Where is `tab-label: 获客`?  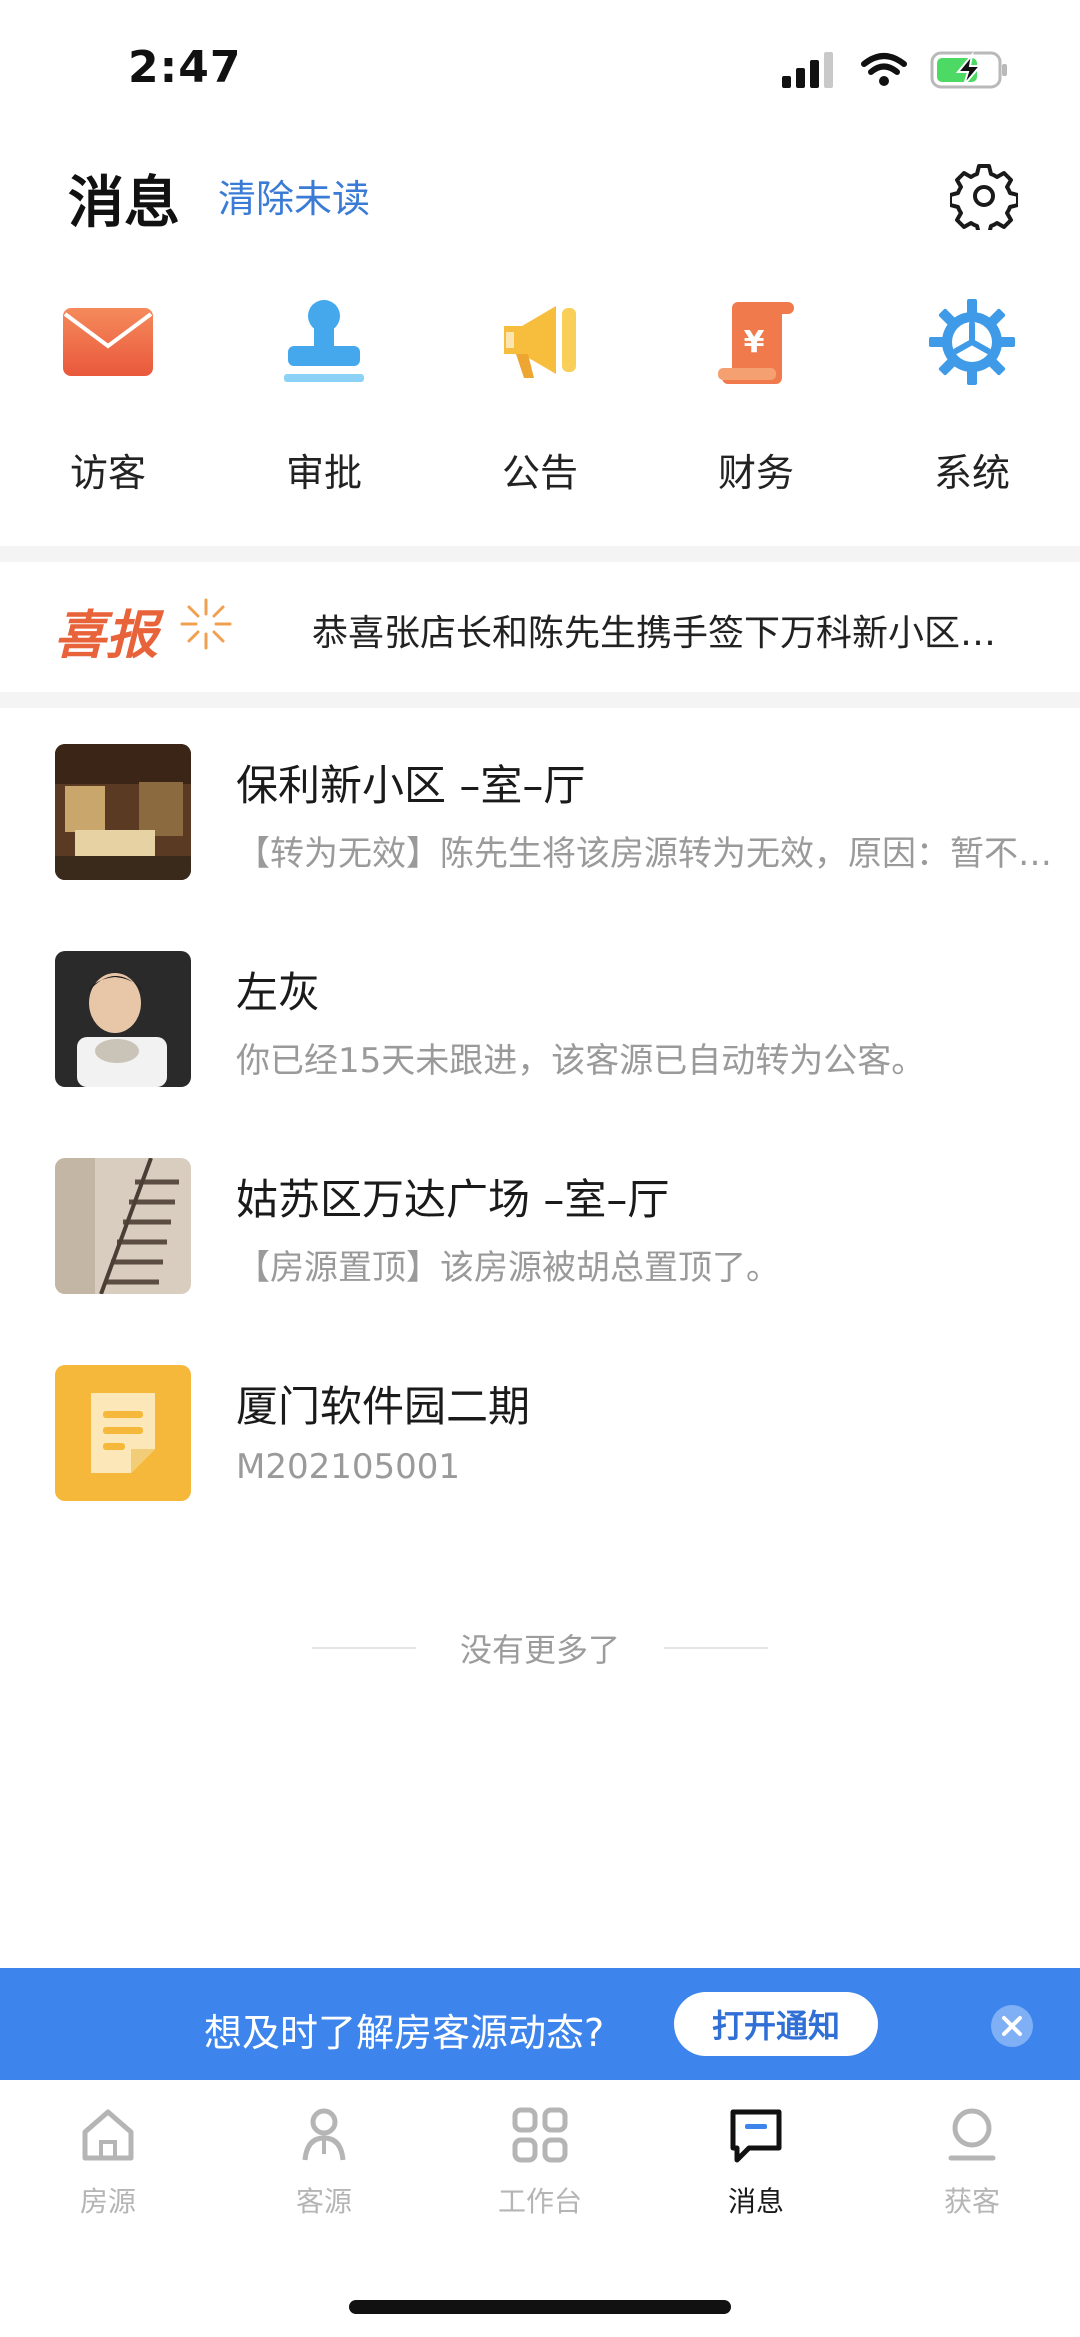 tab-label: 获客 is located at coordinates (971, 2201).